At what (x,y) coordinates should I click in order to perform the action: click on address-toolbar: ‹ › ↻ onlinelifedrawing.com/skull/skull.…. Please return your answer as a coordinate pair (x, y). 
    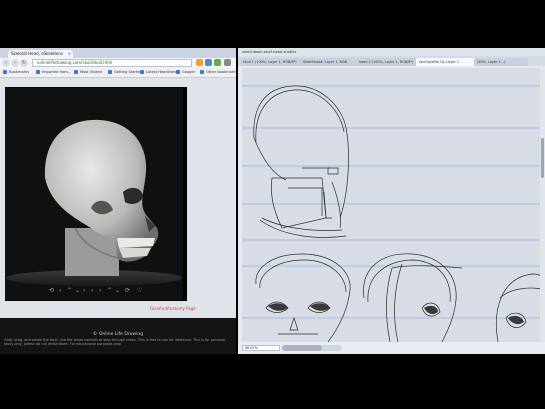
    Looking at the image, I should click on (118, 63).